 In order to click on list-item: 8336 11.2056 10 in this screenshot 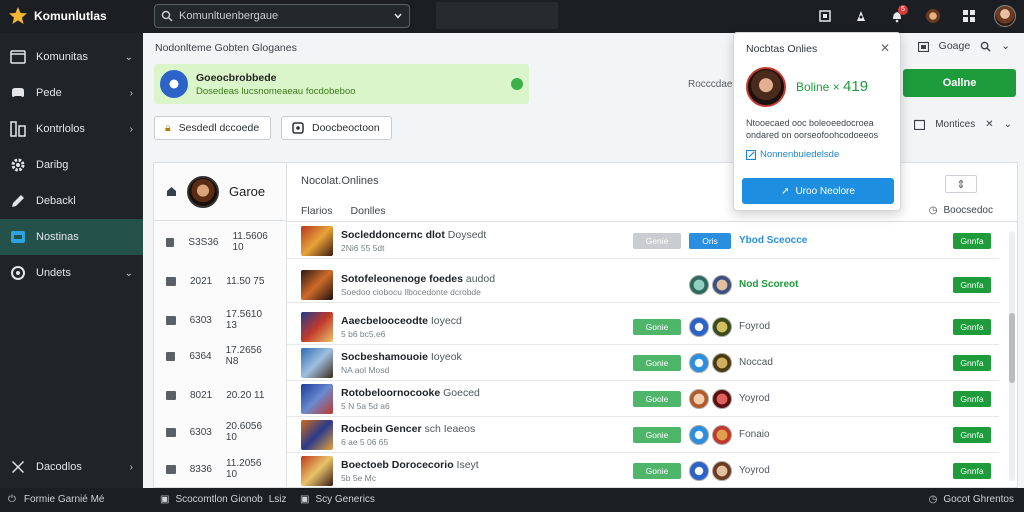, I will do `click(220, 469)`.